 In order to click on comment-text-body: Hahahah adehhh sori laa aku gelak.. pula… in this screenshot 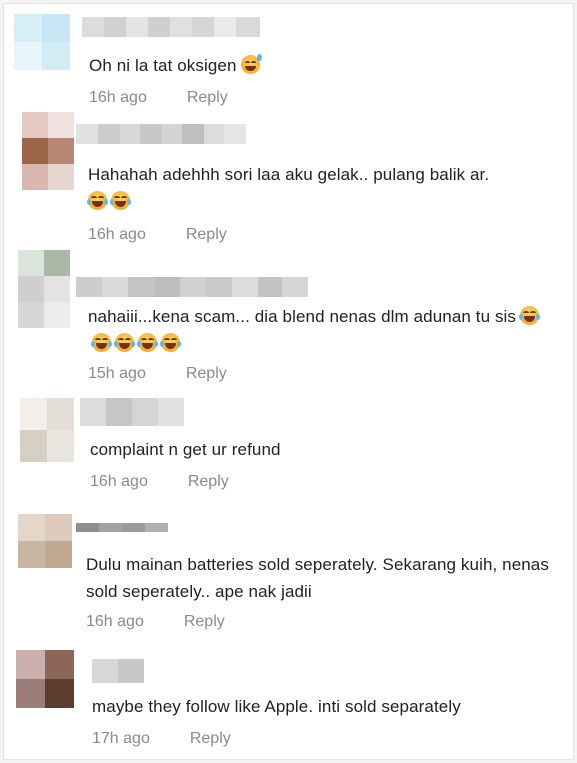, I will do `click(289, 174)`.